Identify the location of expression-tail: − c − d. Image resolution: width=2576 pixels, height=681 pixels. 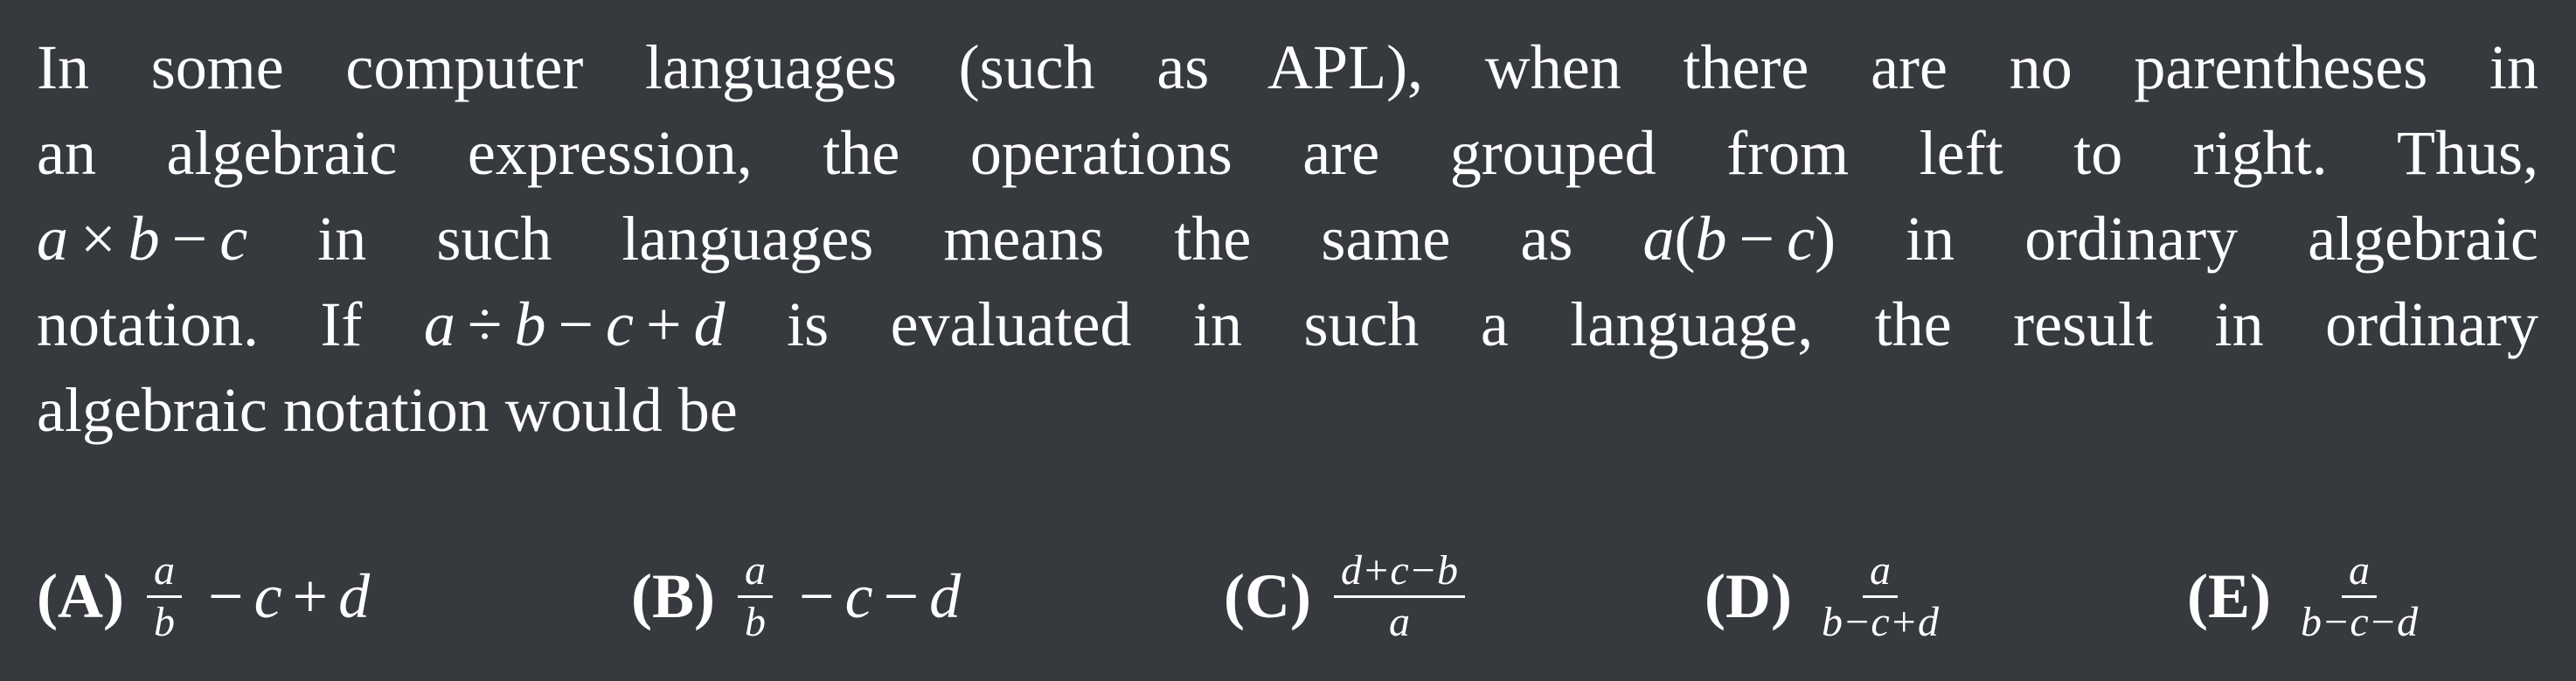
(880, 595).